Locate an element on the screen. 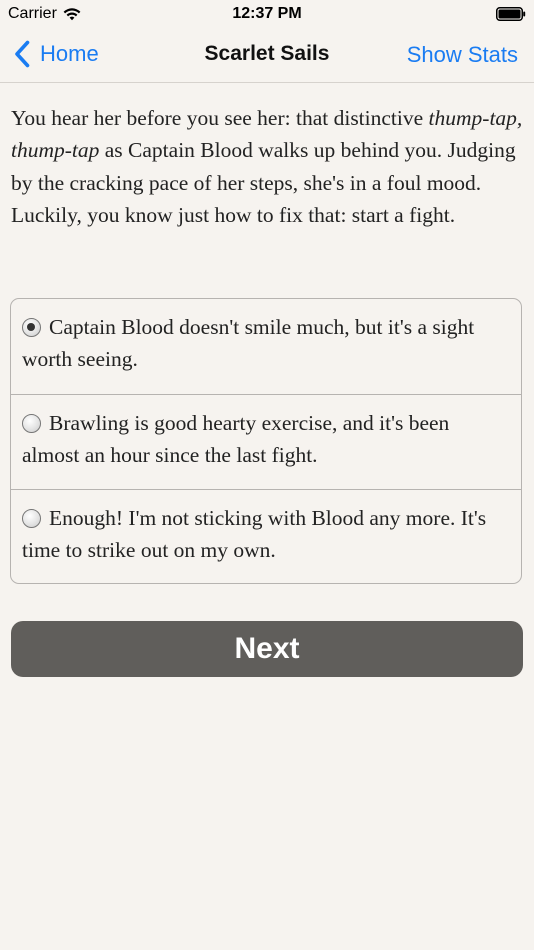 The width and height of the screenshot is (534, 950). battery-icon is located at coordinates (511, 14).